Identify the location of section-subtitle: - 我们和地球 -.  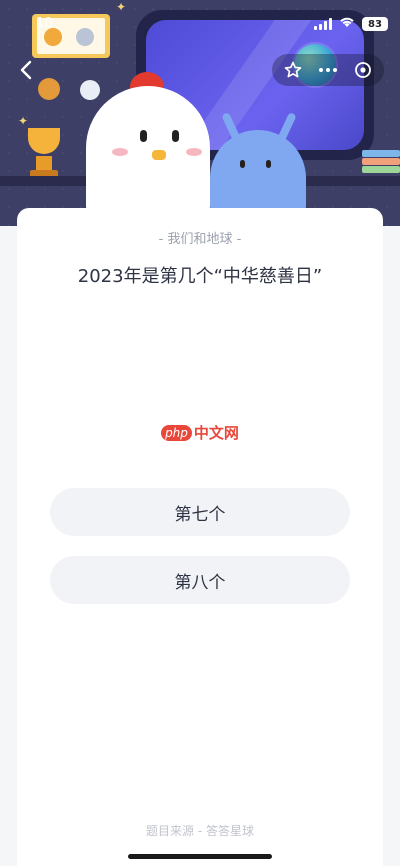
(200, 239).